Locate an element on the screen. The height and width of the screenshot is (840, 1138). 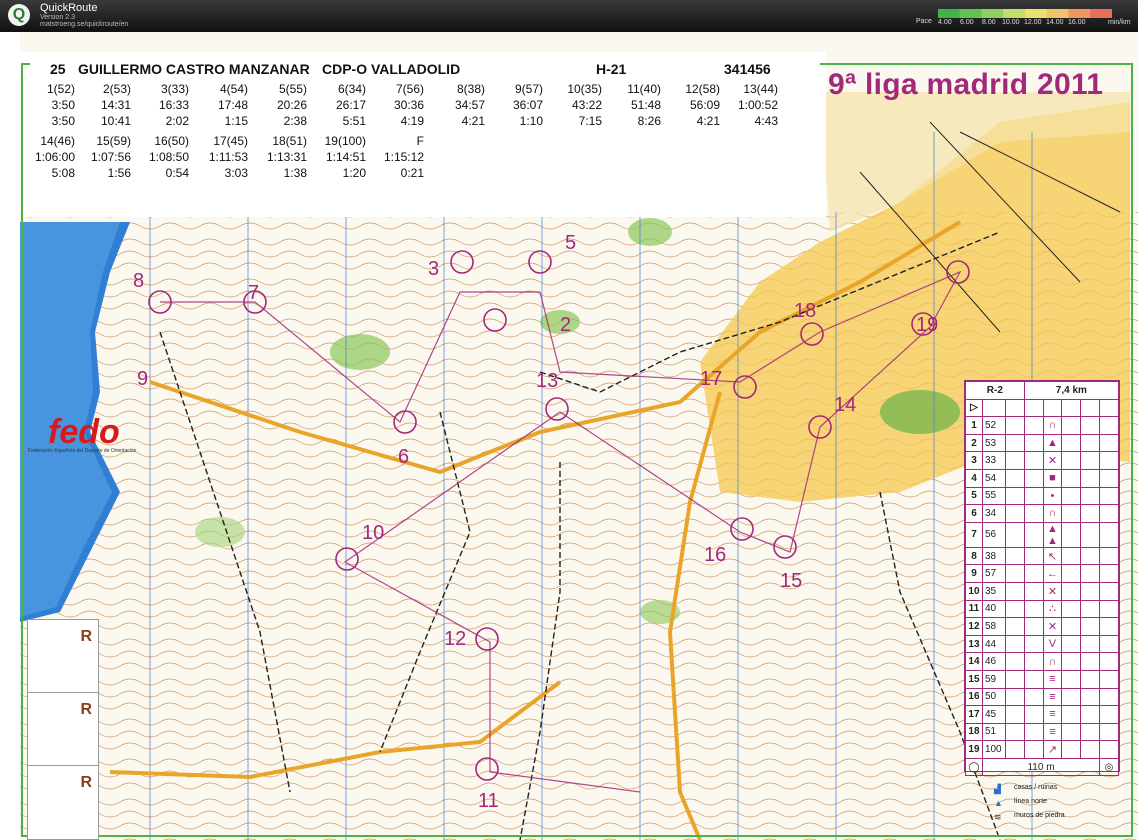
split-total: 1:15:12 is located at coordinates (403, 157).